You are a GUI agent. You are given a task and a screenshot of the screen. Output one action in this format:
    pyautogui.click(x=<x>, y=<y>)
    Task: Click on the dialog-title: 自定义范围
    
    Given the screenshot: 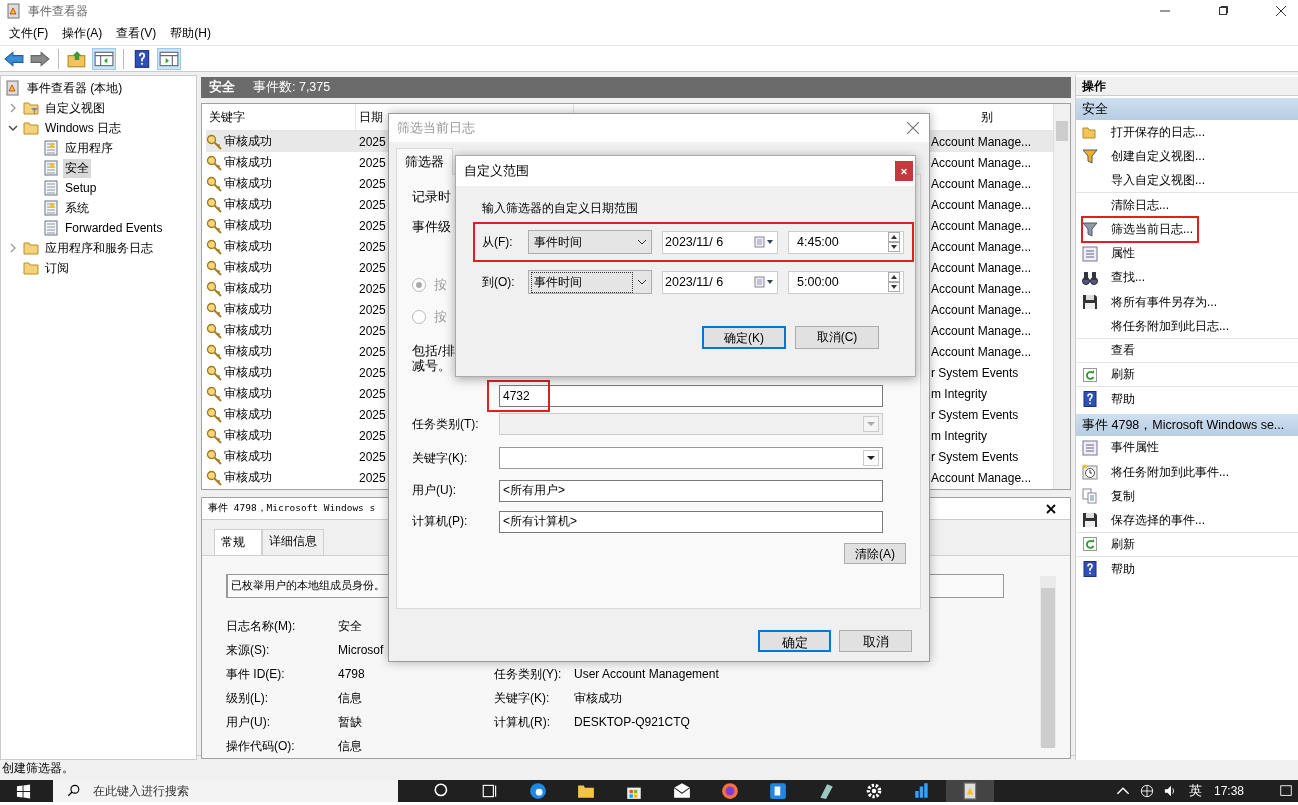 What is the action you would take?
    pyautogui.click(x=496, y=171)
    